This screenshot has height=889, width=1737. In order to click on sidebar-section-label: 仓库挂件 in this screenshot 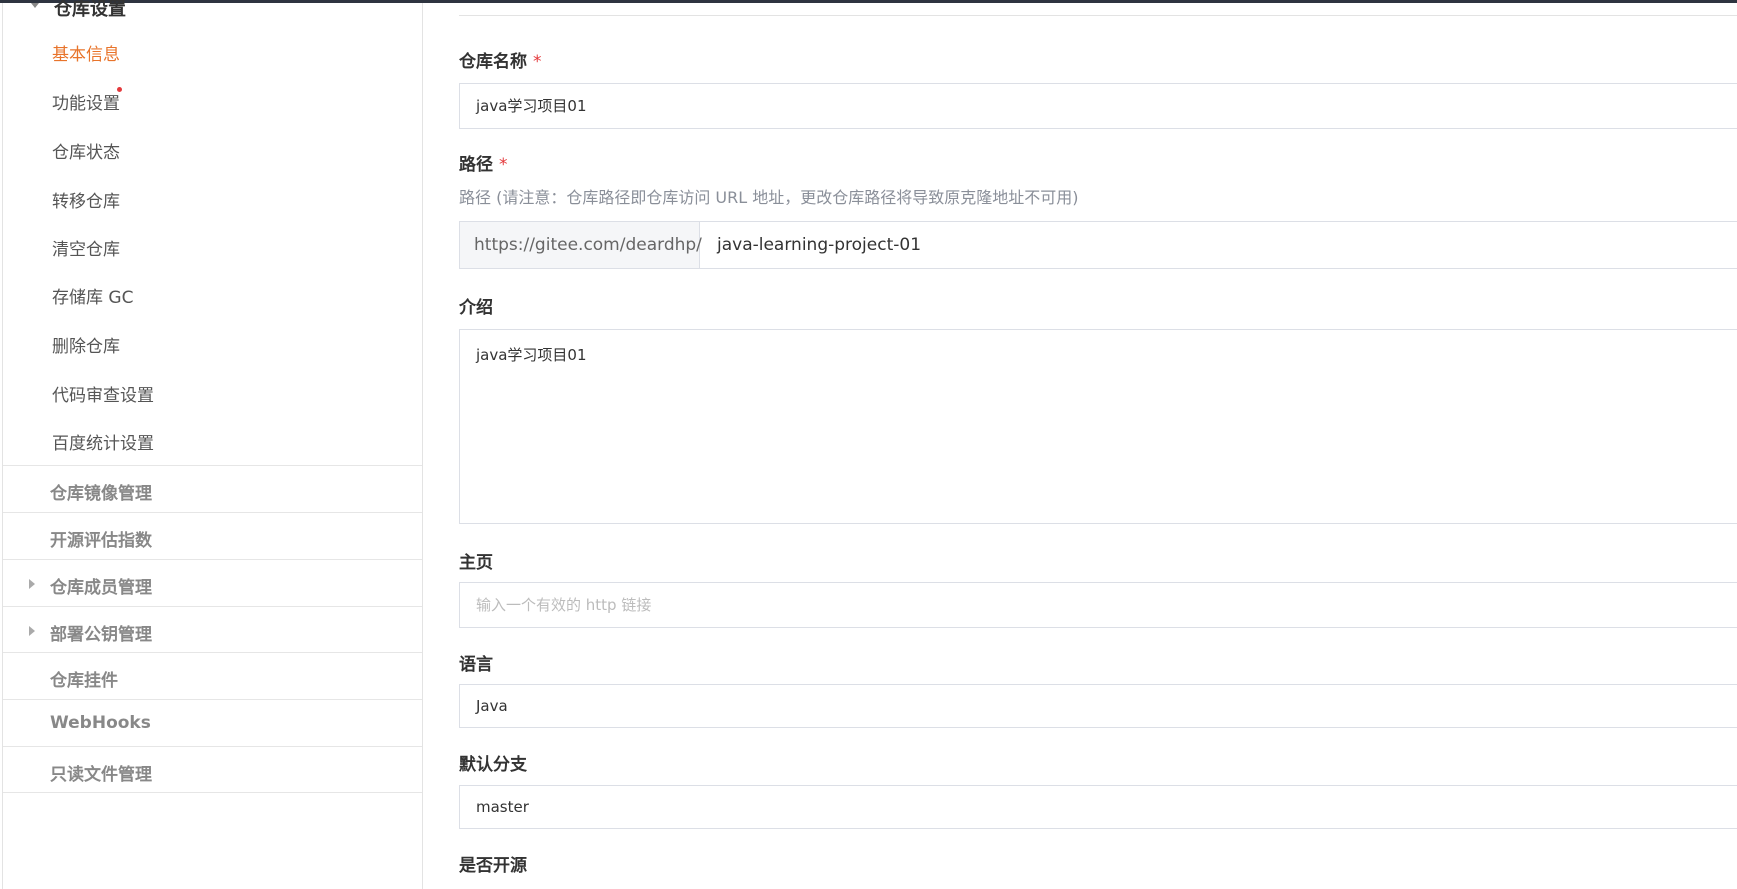, I will do `click(84, 681)`.